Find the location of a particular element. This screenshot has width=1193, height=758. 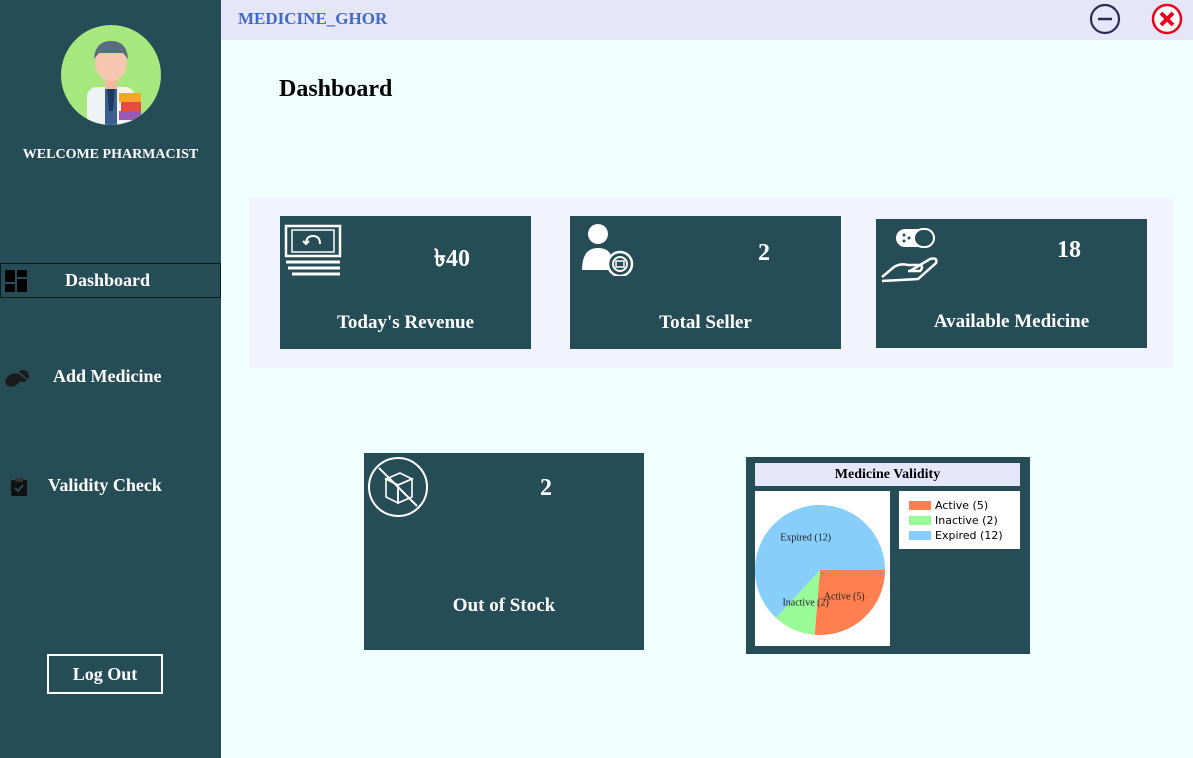

legend-entry-expired: Expired (12) is located at coordinates (964, 535).